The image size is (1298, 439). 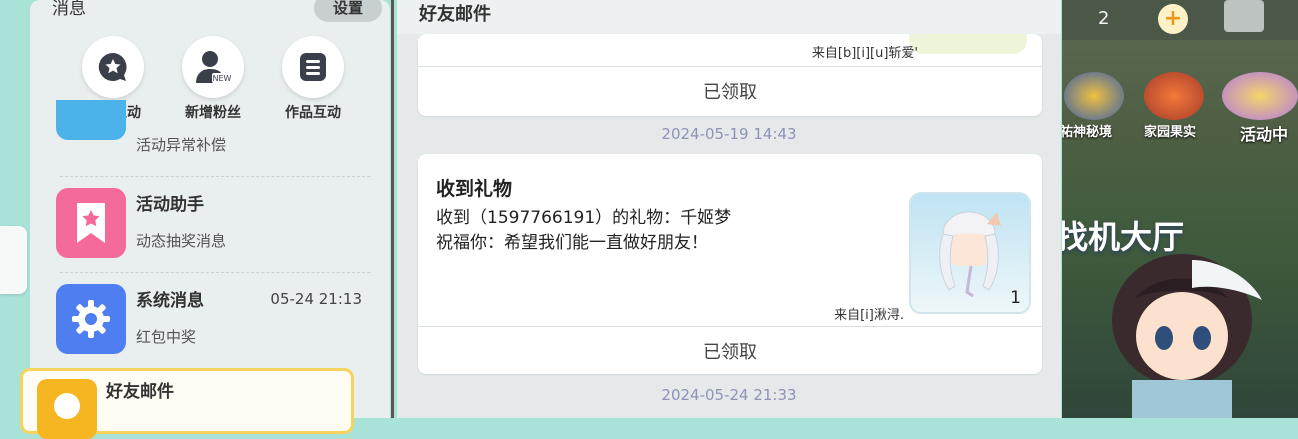 I want to click on list-icon, so click(x=313, y=67).